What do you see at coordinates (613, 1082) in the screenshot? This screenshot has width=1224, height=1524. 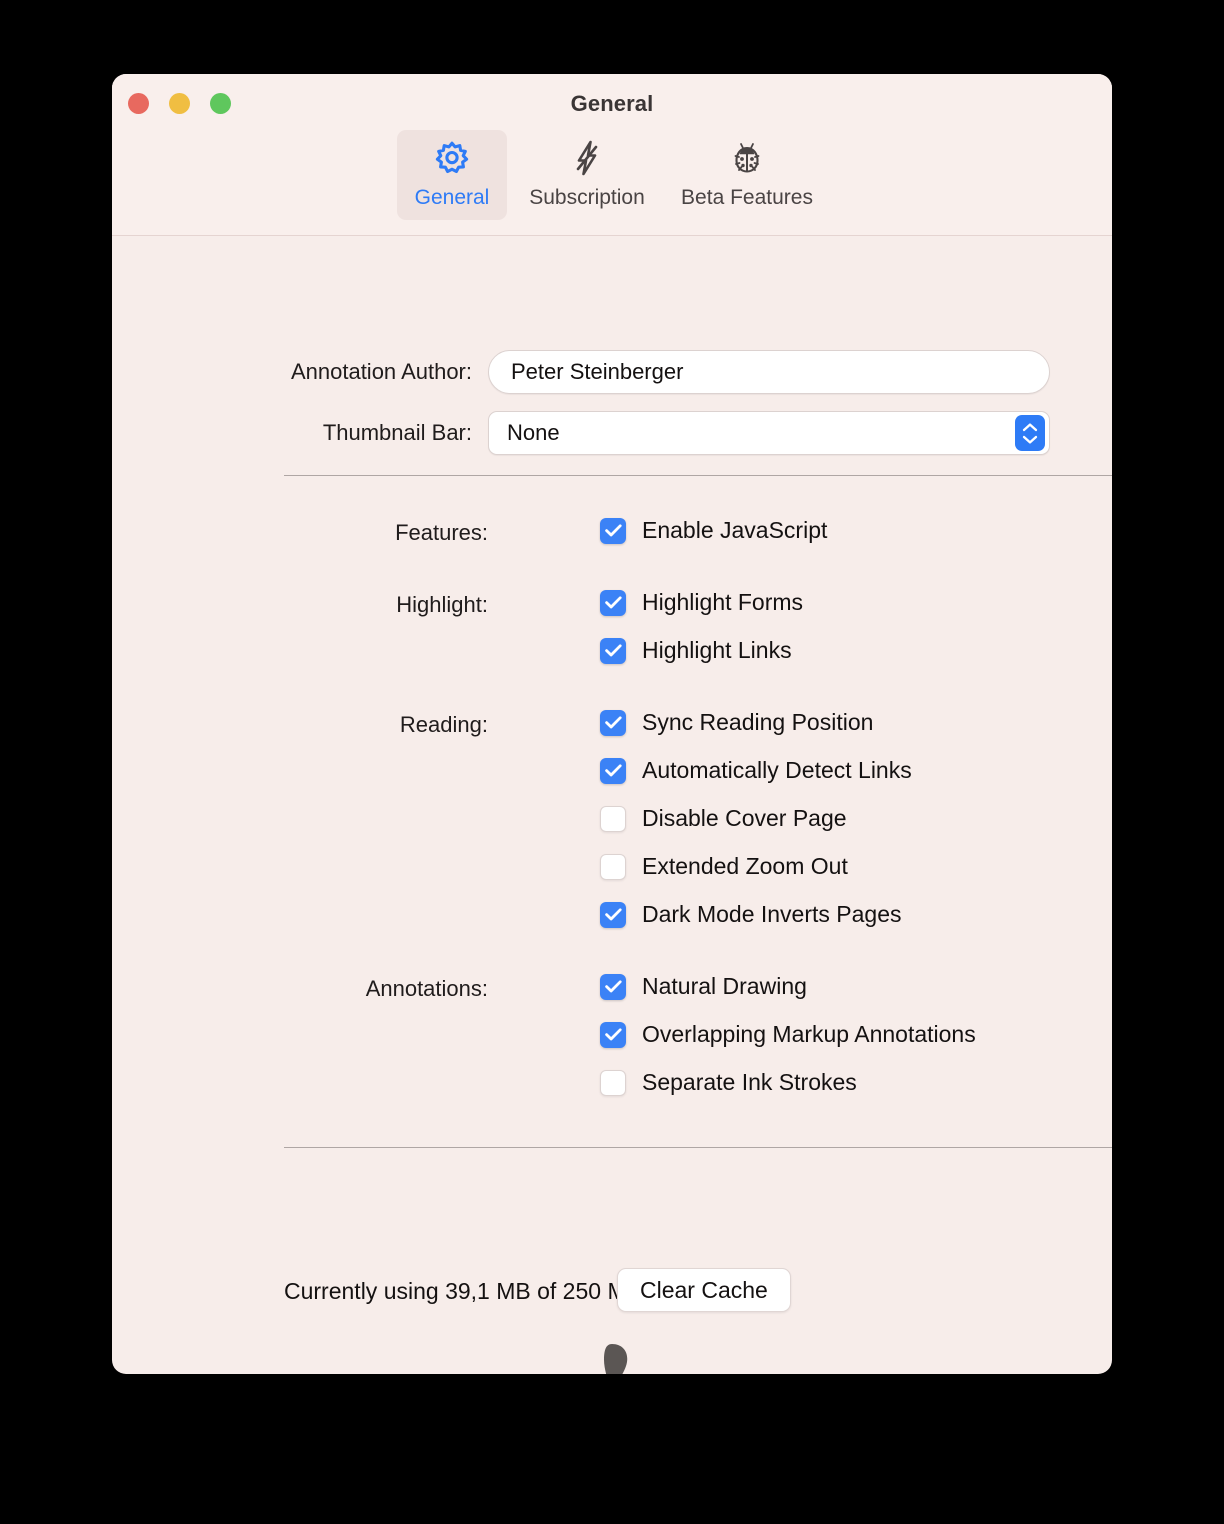 I see `checkbox-separate-ink-strokes` at bounding box center [613, 1082].